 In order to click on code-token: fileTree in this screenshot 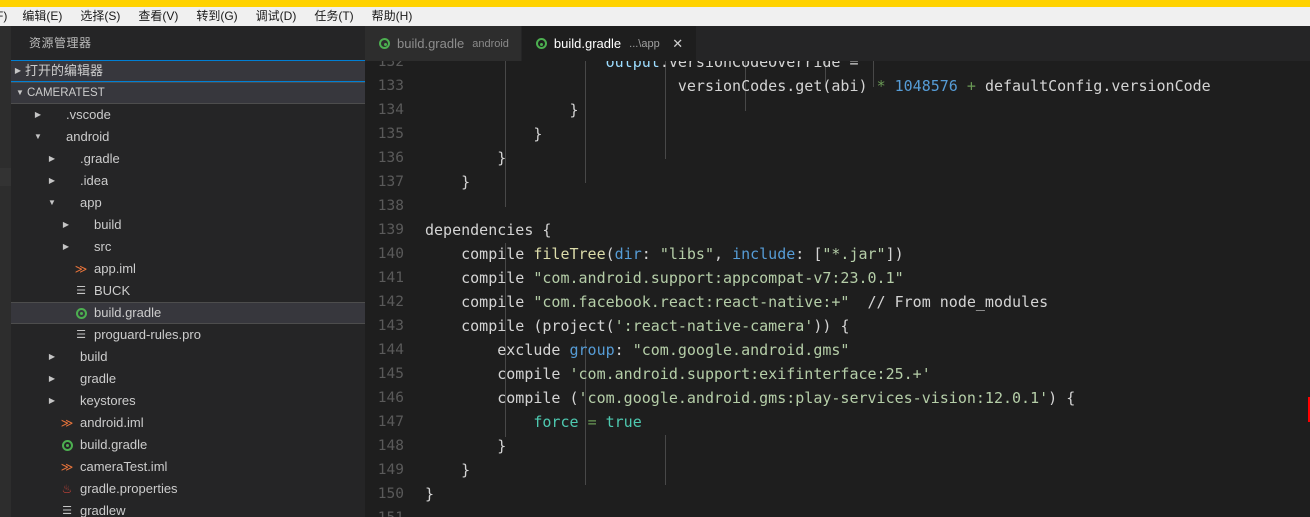, I will do `click(569, 254)`.